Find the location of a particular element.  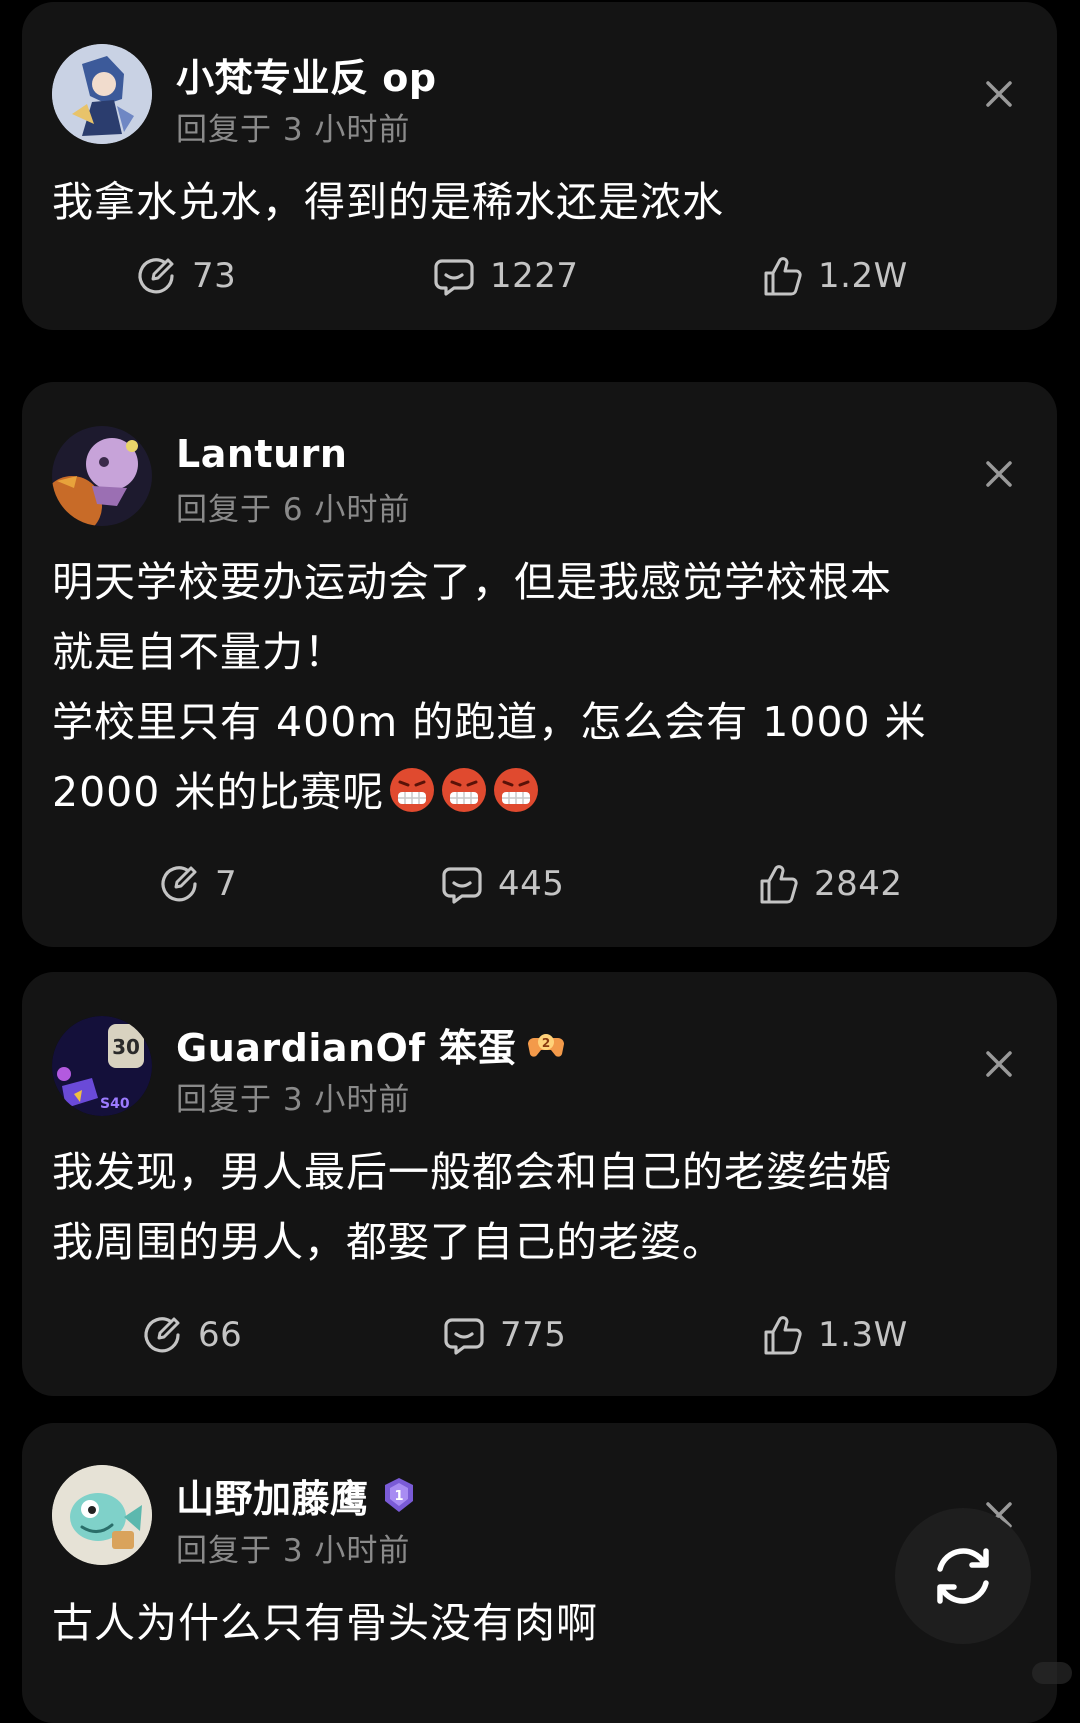

username: 小梵专业反 op is located at coordinates (306, 74).